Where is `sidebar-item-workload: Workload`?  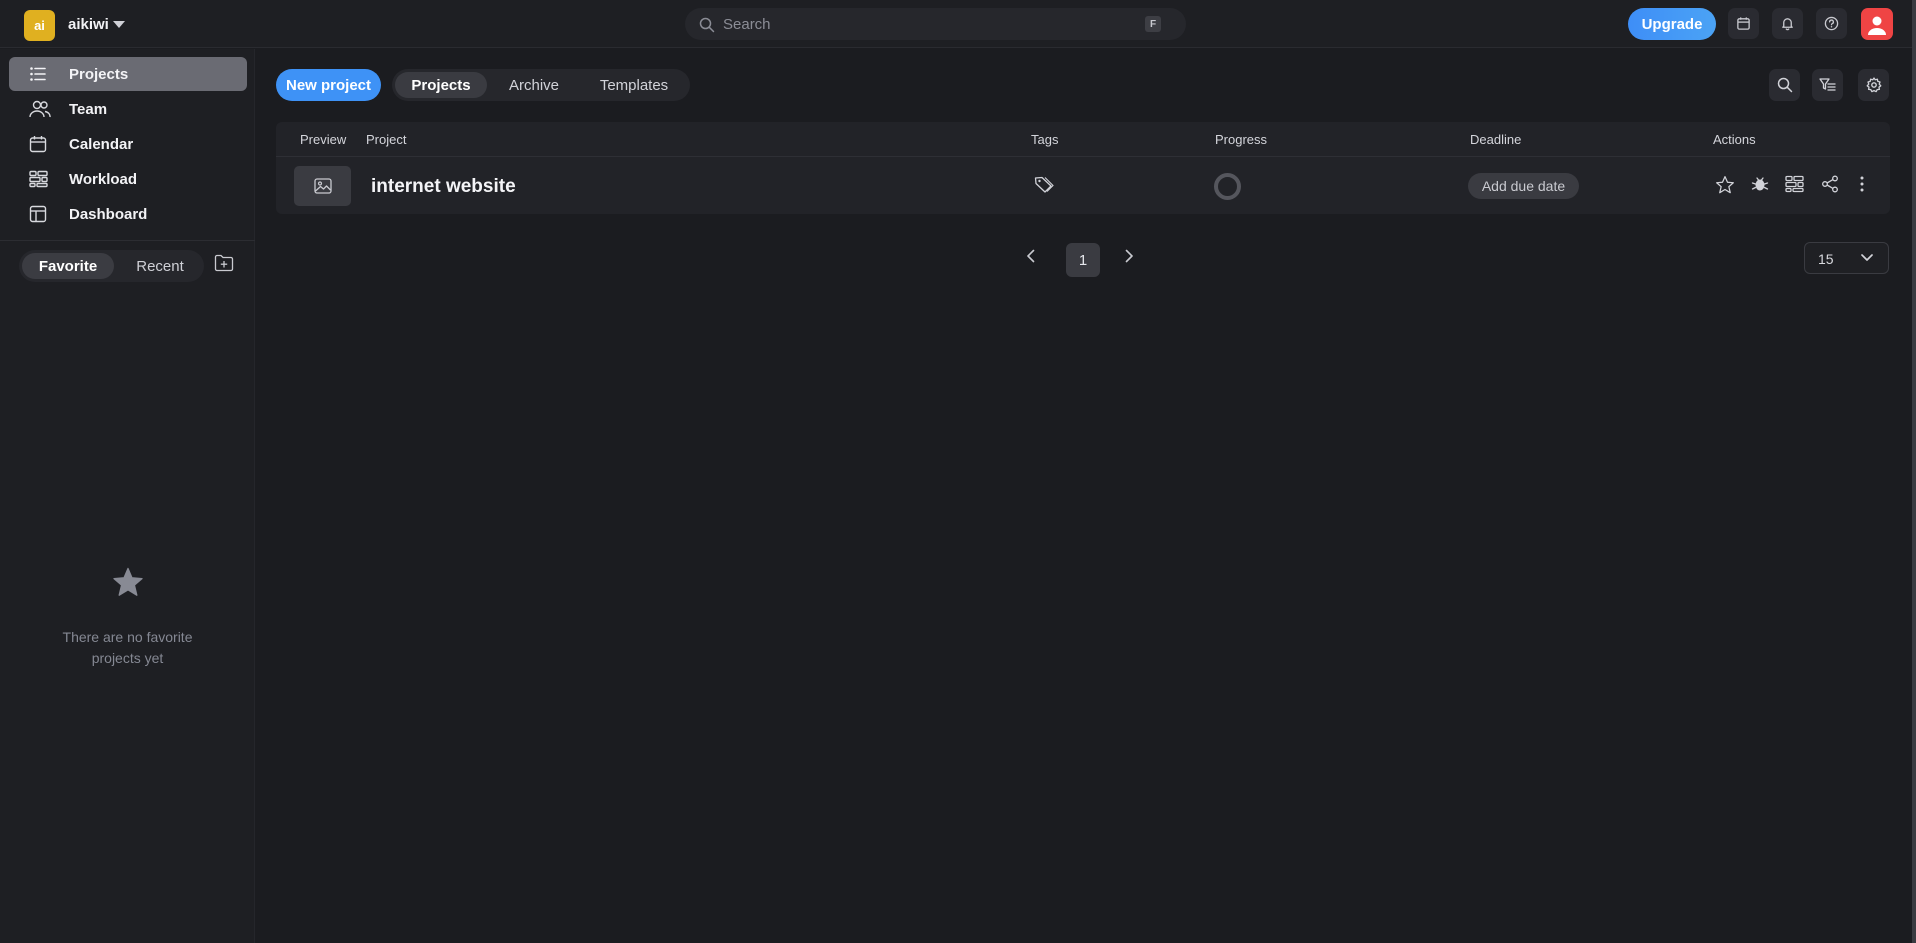 sidebar-item-workload: Workload is located at coordinates (128, 179).